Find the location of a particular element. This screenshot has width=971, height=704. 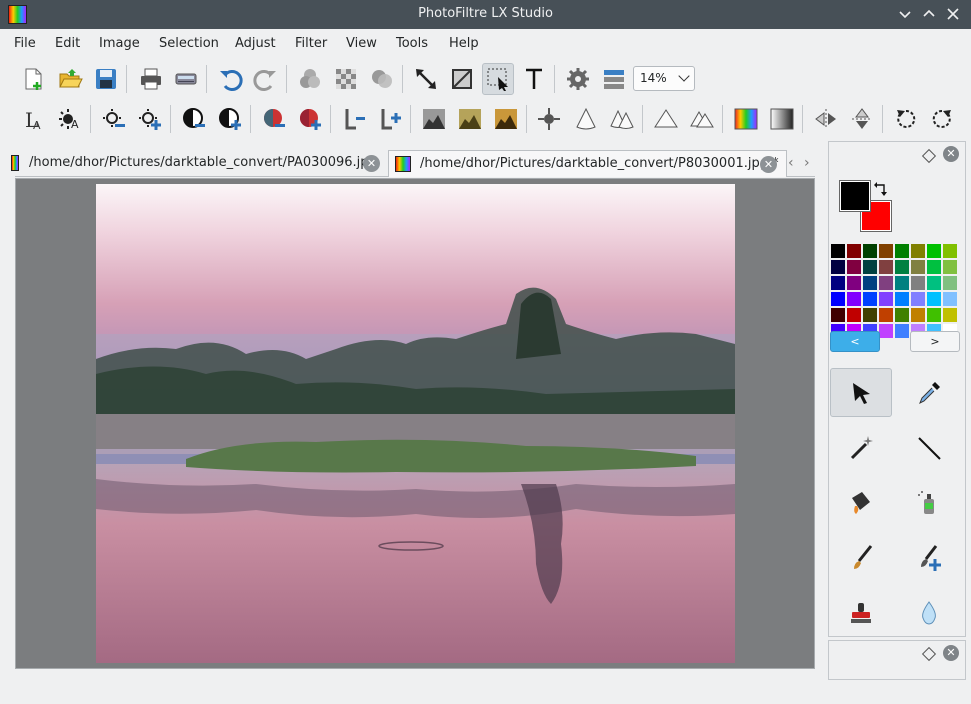

menu-view: View is located at coordinates (361, 43).